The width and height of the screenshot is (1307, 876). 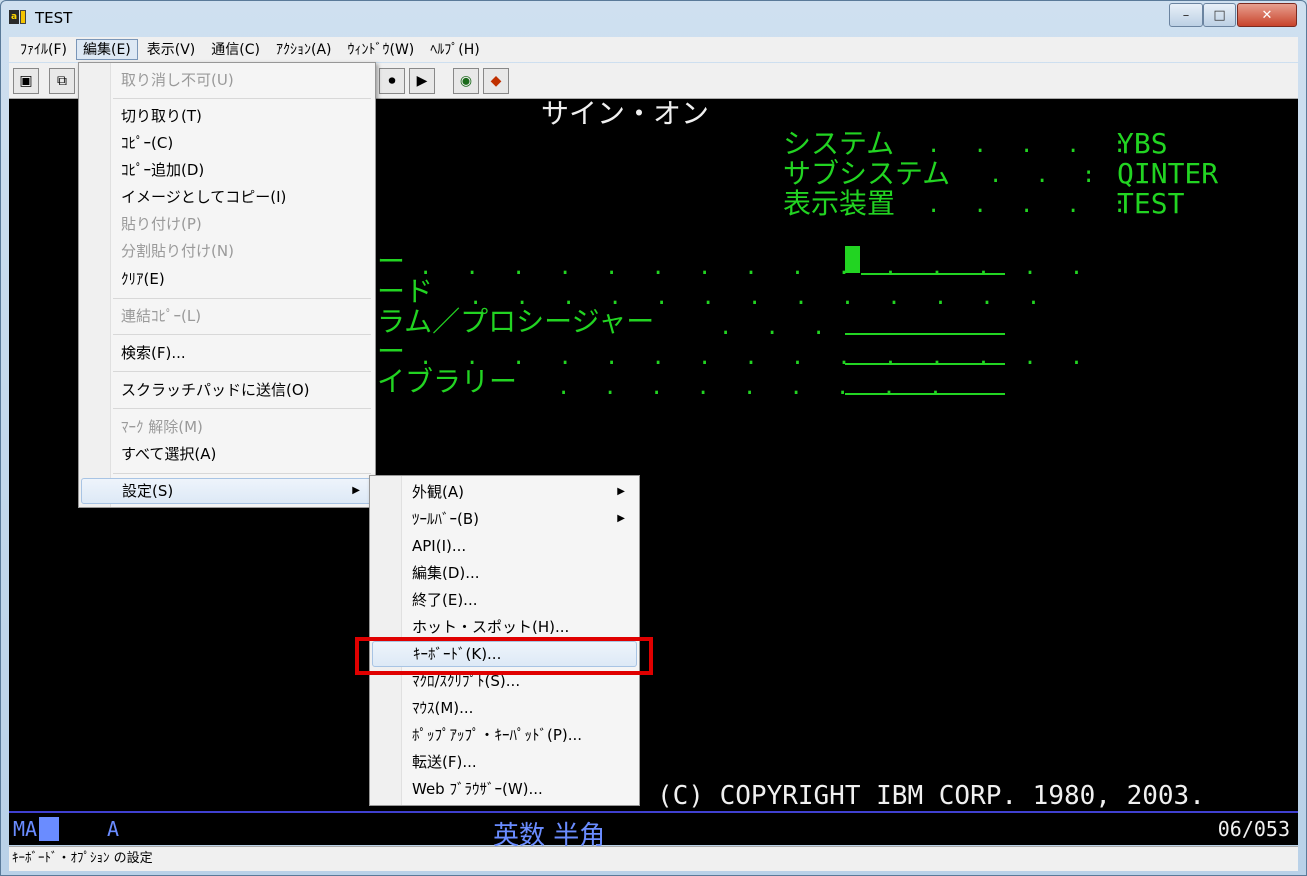 I want to click on program-field, so click(x=925, y=334).